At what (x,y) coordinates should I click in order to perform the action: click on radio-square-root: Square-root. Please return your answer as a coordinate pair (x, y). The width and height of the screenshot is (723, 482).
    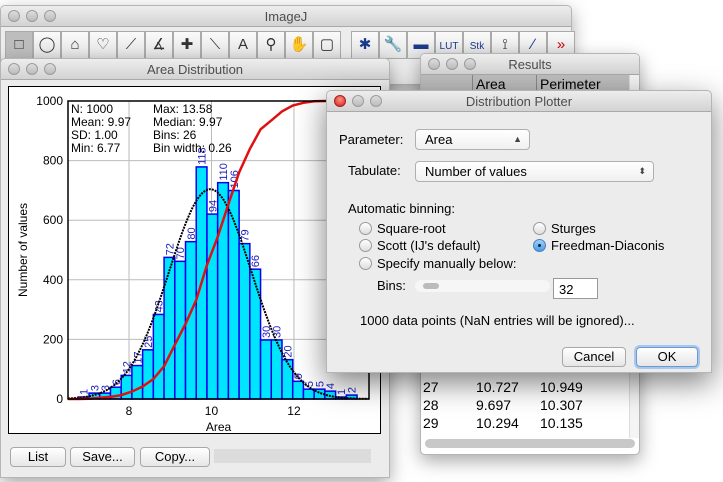
    Looking at the image, I should click on (402, 228).